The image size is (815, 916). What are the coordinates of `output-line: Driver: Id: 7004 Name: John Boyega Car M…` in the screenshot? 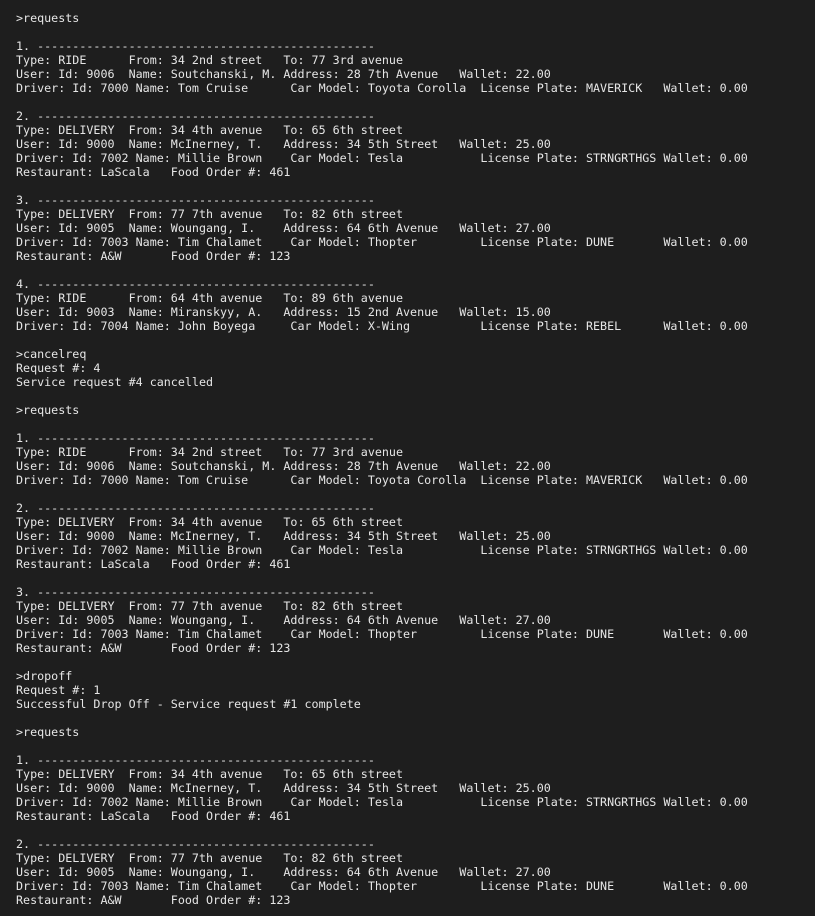 It's located at (382, 326).